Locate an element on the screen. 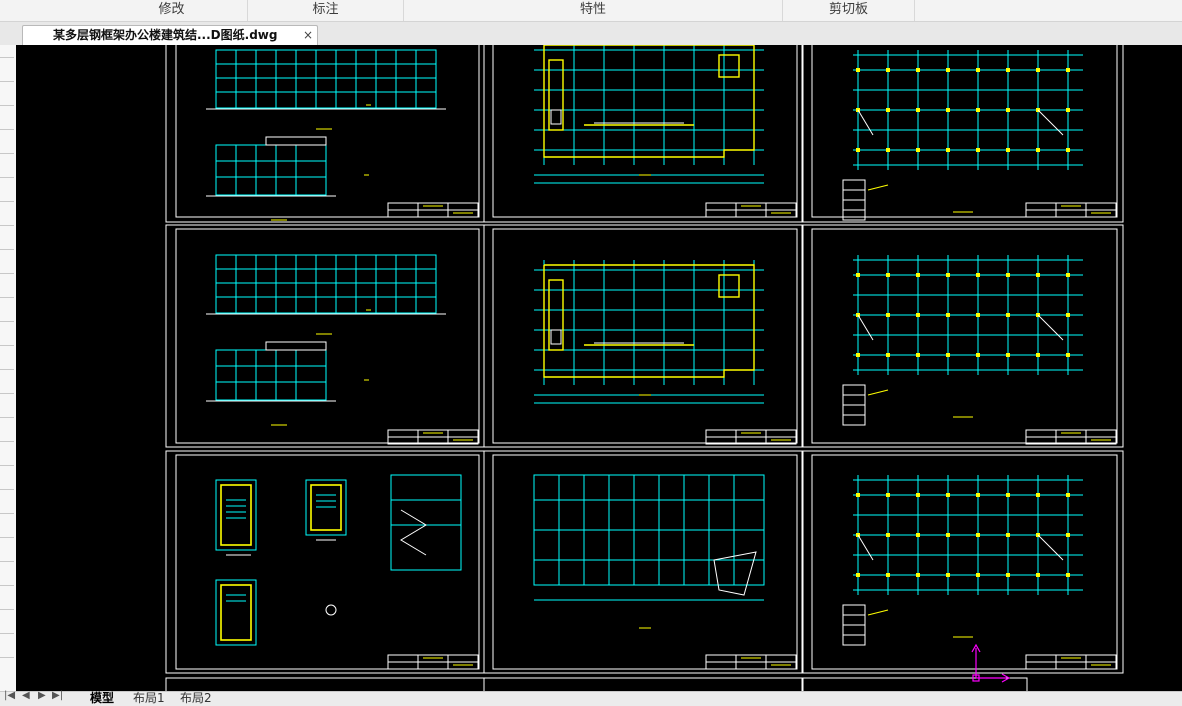  document-tab: 某多层钢框架办公楼建筑结...D图纸.dwg × is located at coordinates (170, 35).